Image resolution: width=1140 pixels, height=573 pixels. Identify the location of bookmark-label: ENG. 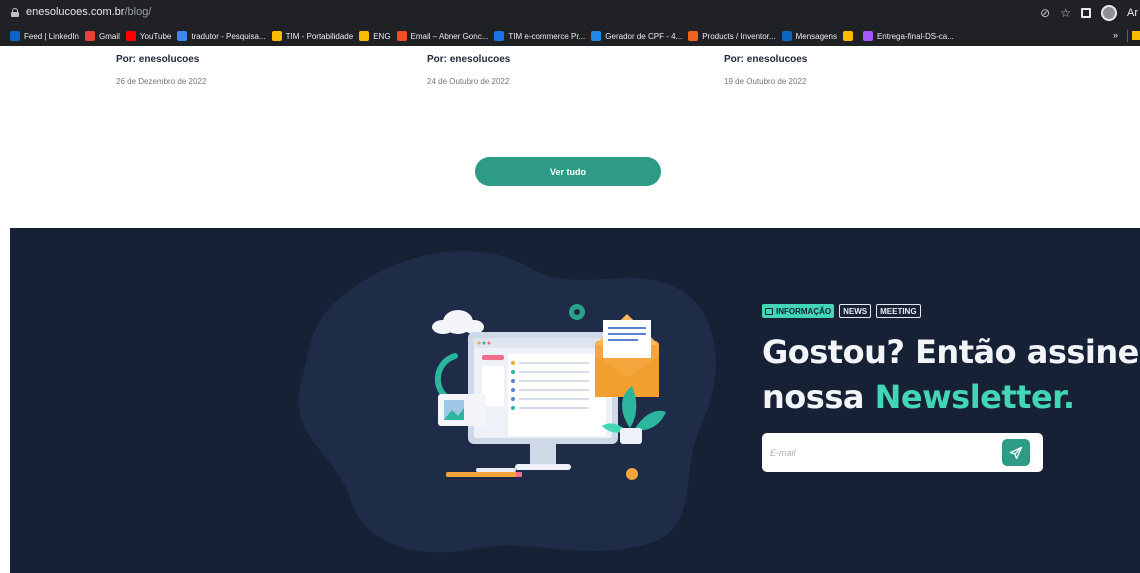
(382, 36).